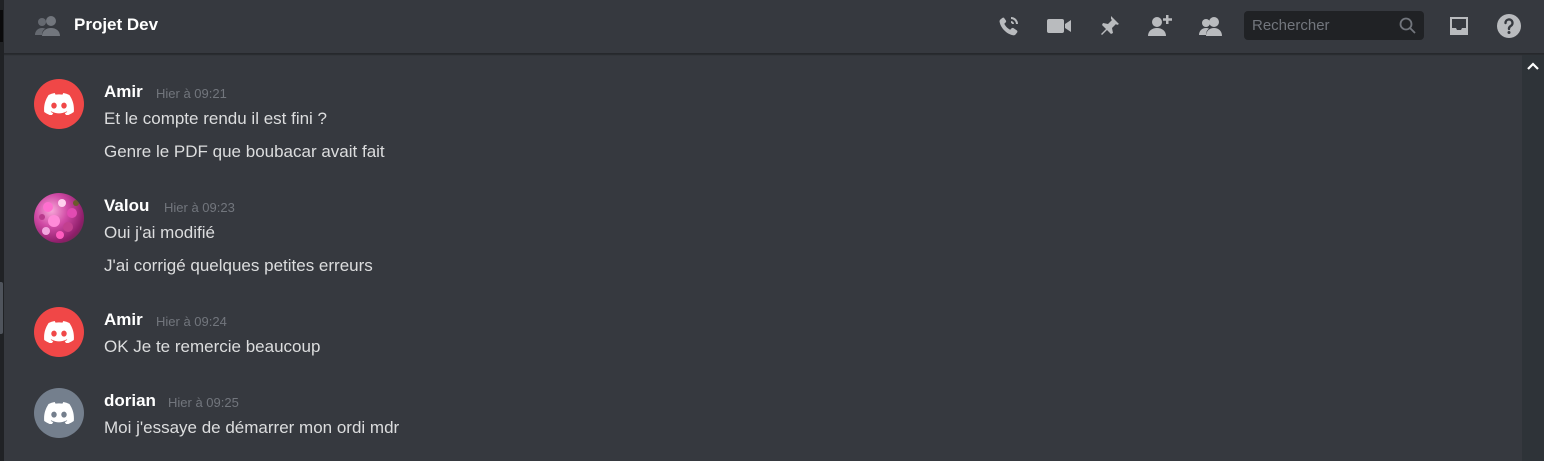 Image resolution: width=1544 pixels, height=461 pixels. I want to click on channel-title: Projet Dev, so click(116, 24).